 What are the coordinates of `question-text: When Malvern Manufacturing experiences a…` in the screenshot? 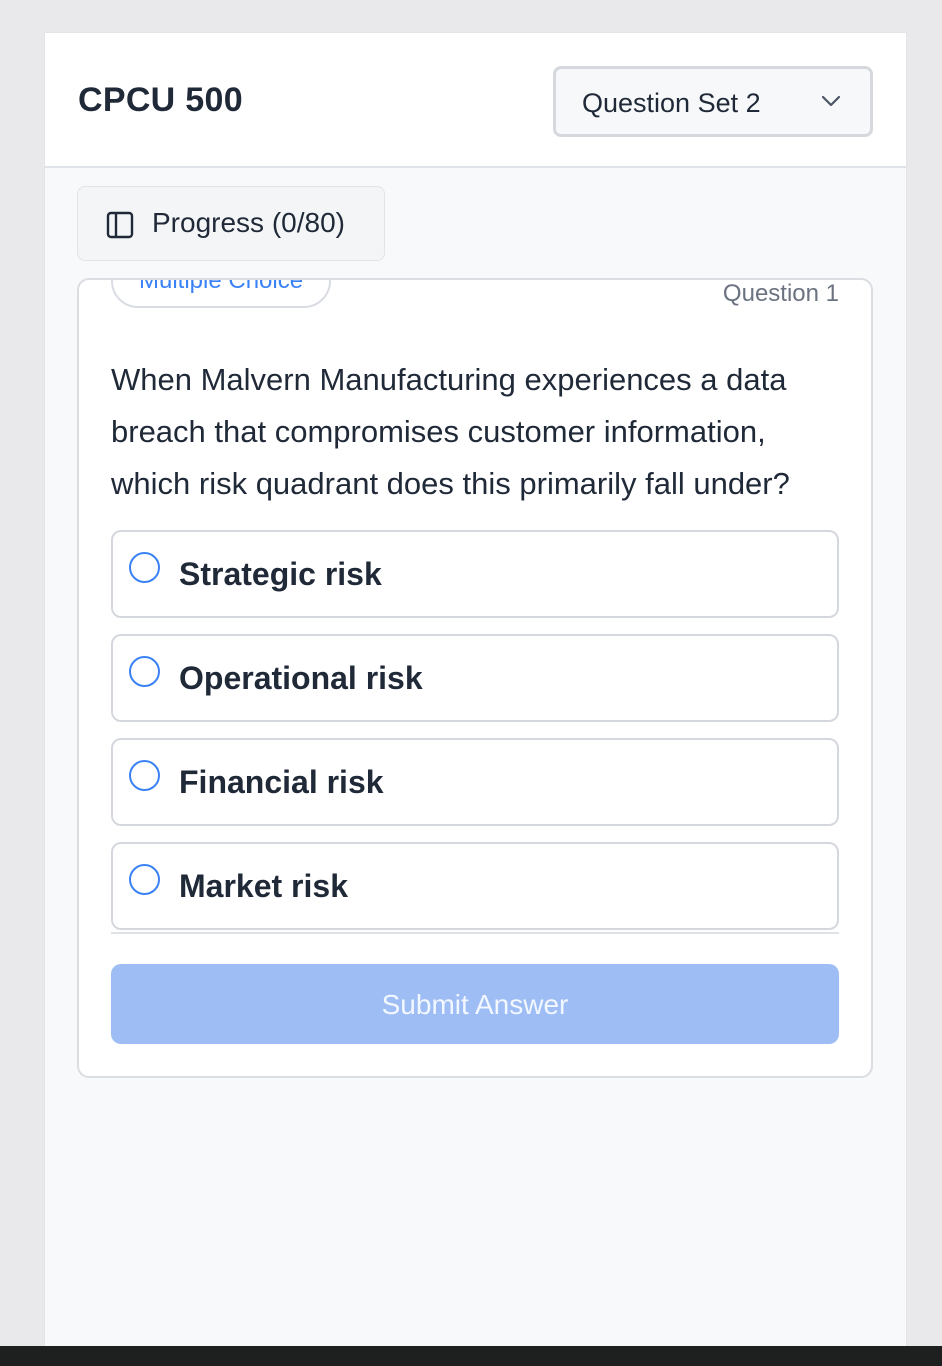 It's located at (450, 431).